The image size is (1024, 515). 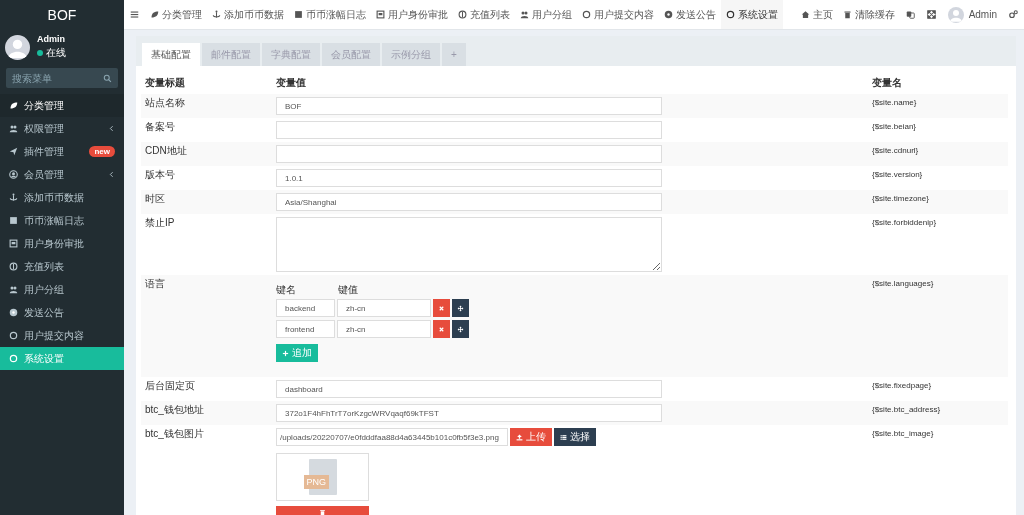 I want to click on nav-tab: 币币涨幅日志, so click(x=330, y=14).